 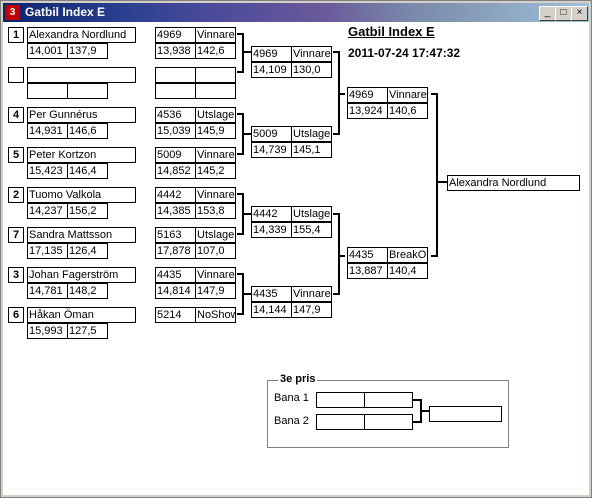 What do you see at coordinates (81, 275) in the screenshot?
I see `driver-name: Johan Fagerström` at bounding box center [81, 275].